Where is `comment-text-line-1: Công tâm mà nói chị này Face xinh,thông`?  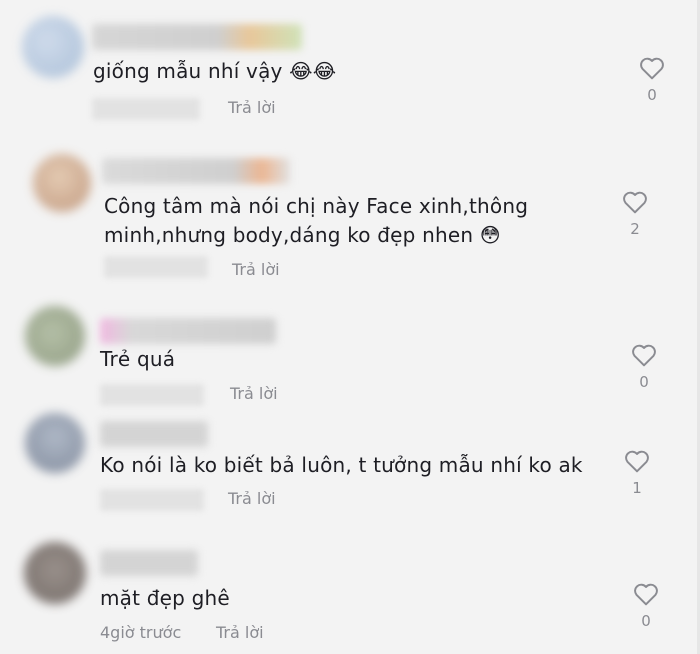
comment-text-line-1: Công tâm mà nói chị này Face xinh,thông is located at coordinates (316, 206).